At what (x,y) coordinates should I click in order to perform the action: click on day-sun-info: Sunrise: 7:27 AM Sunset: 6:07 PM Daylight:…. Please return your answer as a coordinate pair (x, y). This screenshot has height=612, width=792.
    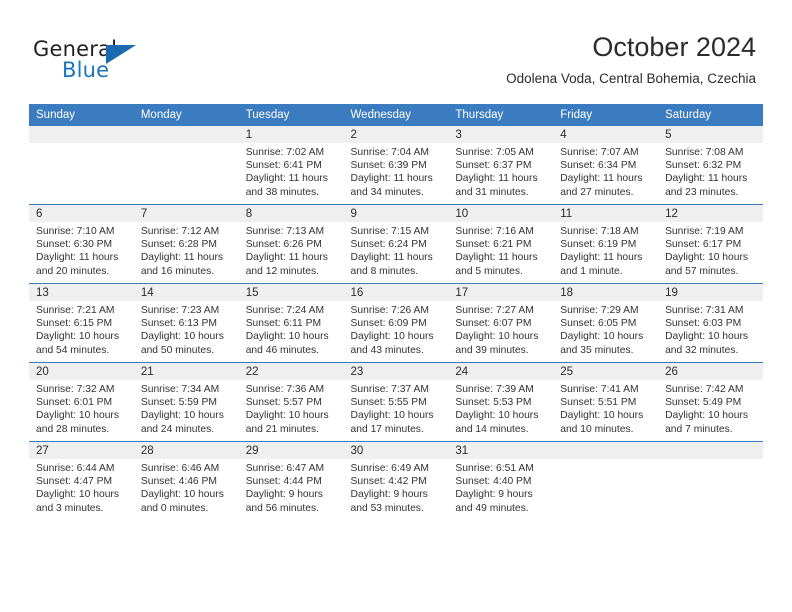
    Looking at the image, I should click on (500, 329).